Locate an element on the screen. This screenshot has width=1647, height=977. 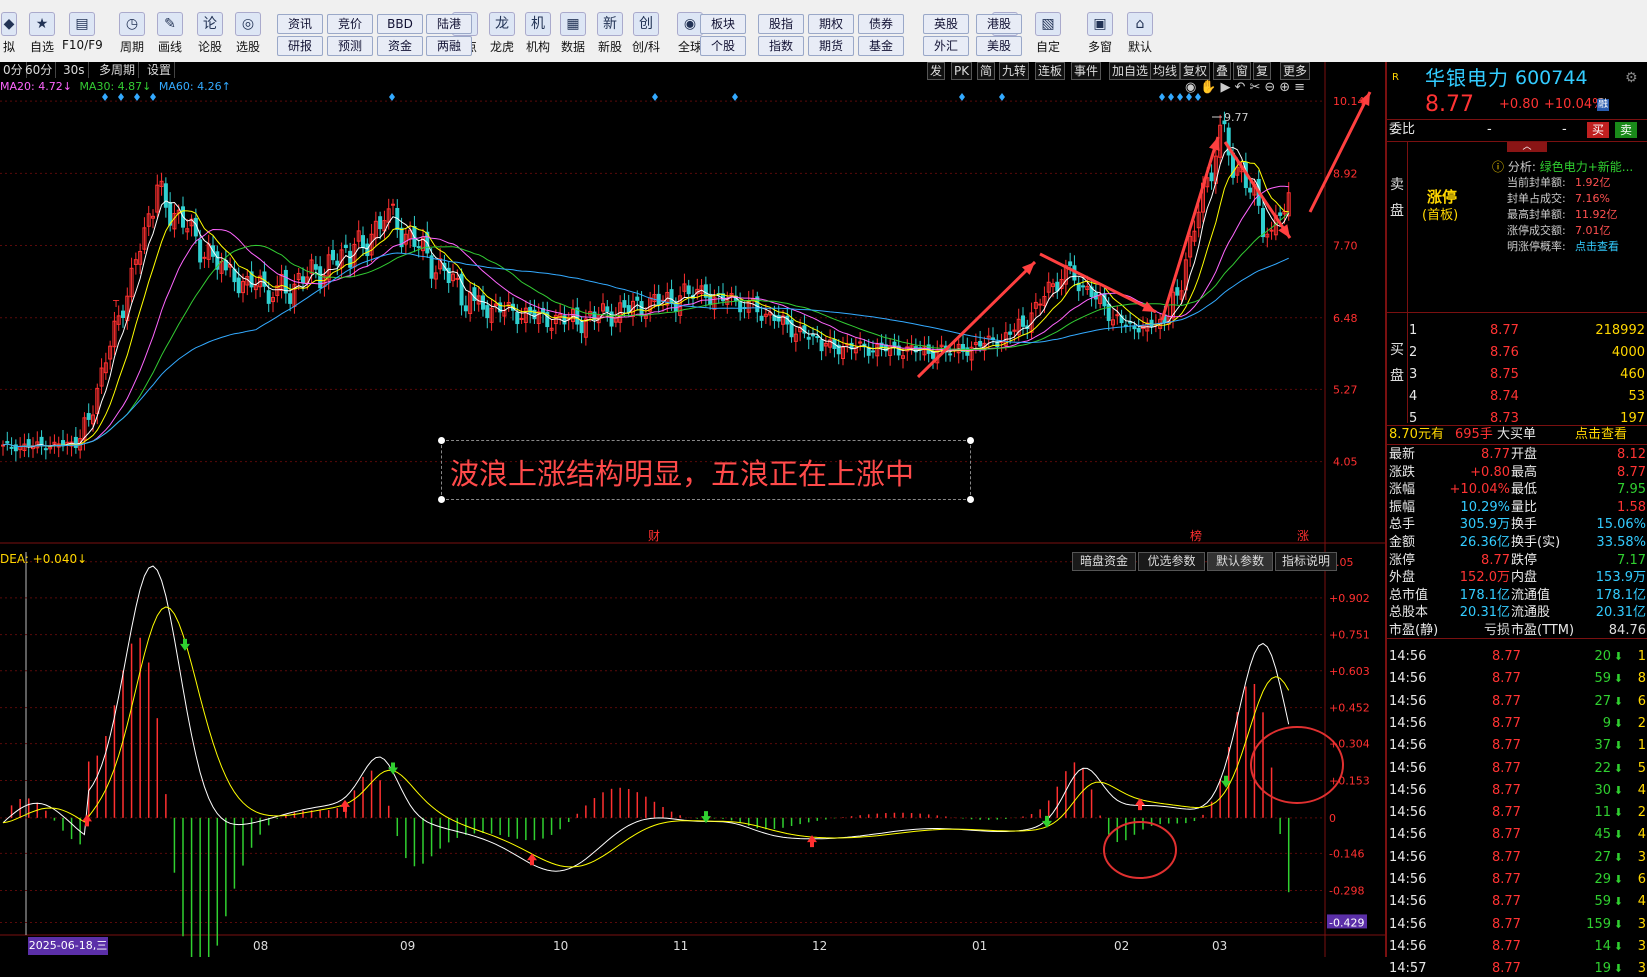
bid-row: 3 8.75 460 is located at coordinates (1517, 374).